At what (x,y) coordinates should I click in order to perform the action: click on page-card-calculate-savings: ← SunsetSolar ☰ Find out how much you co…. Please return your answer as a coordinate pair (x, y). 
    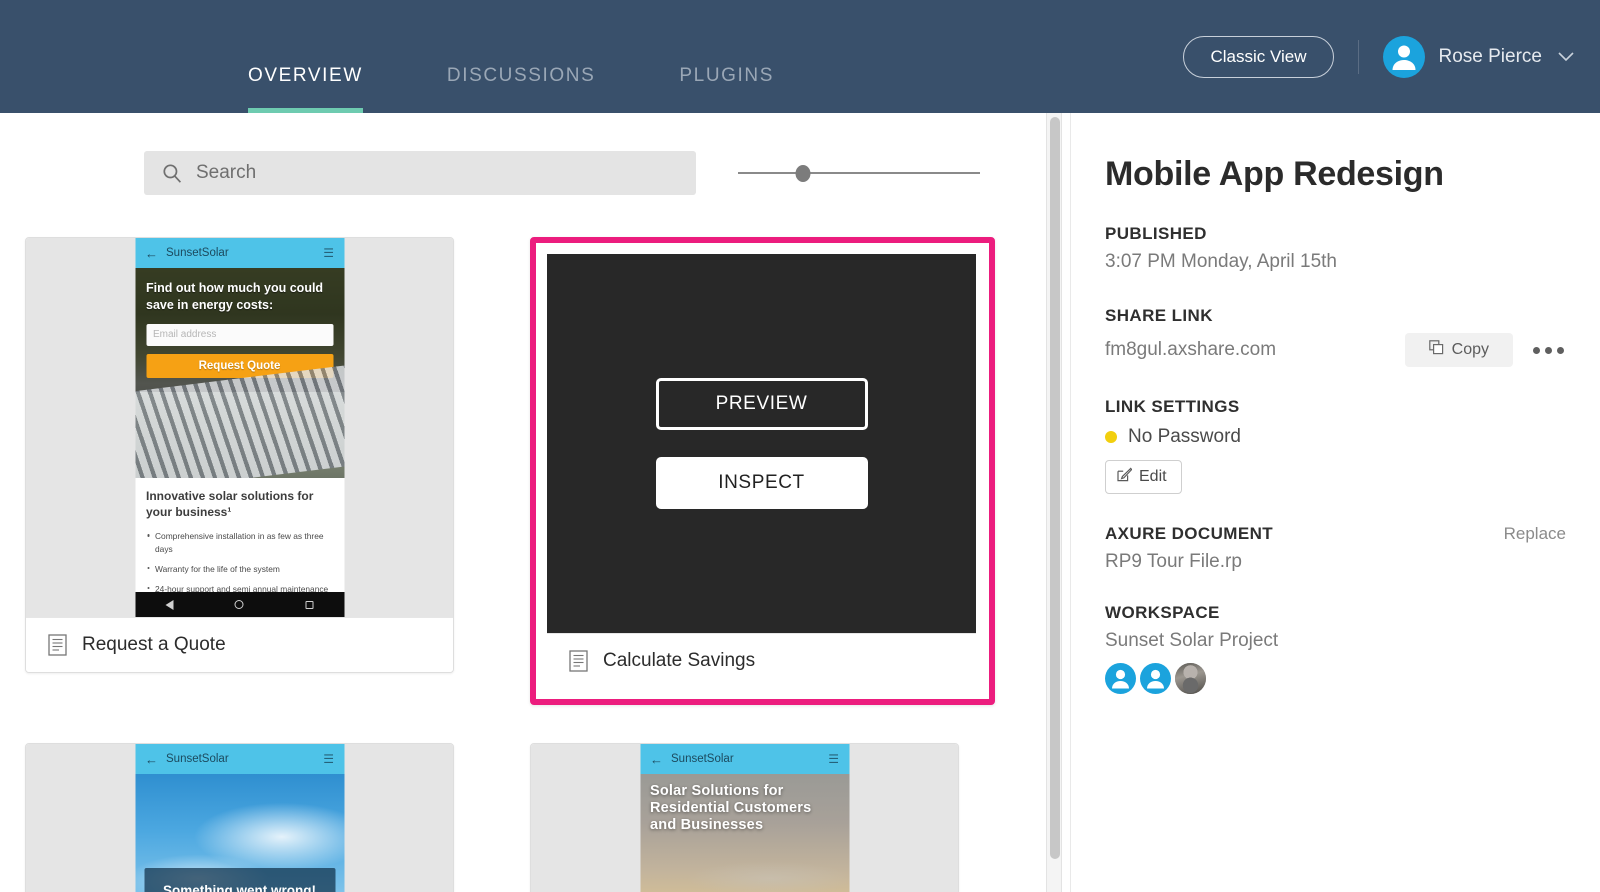
    Looking at the image, I should click on (761, 471).